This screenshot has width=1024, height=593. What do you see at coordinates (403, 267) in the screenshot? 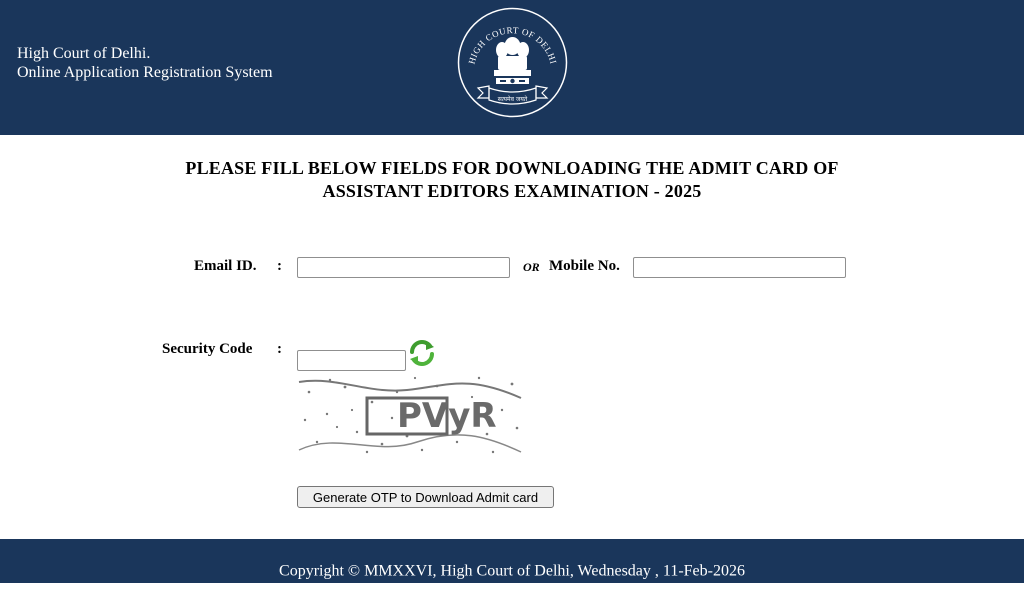
I see `email-field` at bounding box center [403, 267].